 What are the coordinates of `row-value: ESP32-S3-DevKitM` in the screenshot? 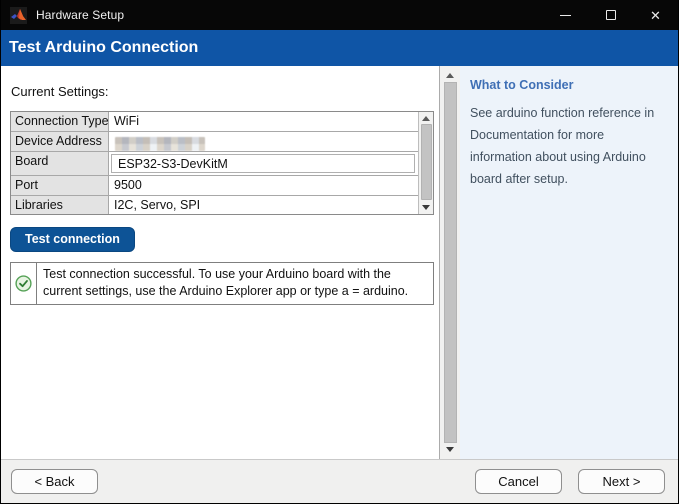 It's located at (271, 163).